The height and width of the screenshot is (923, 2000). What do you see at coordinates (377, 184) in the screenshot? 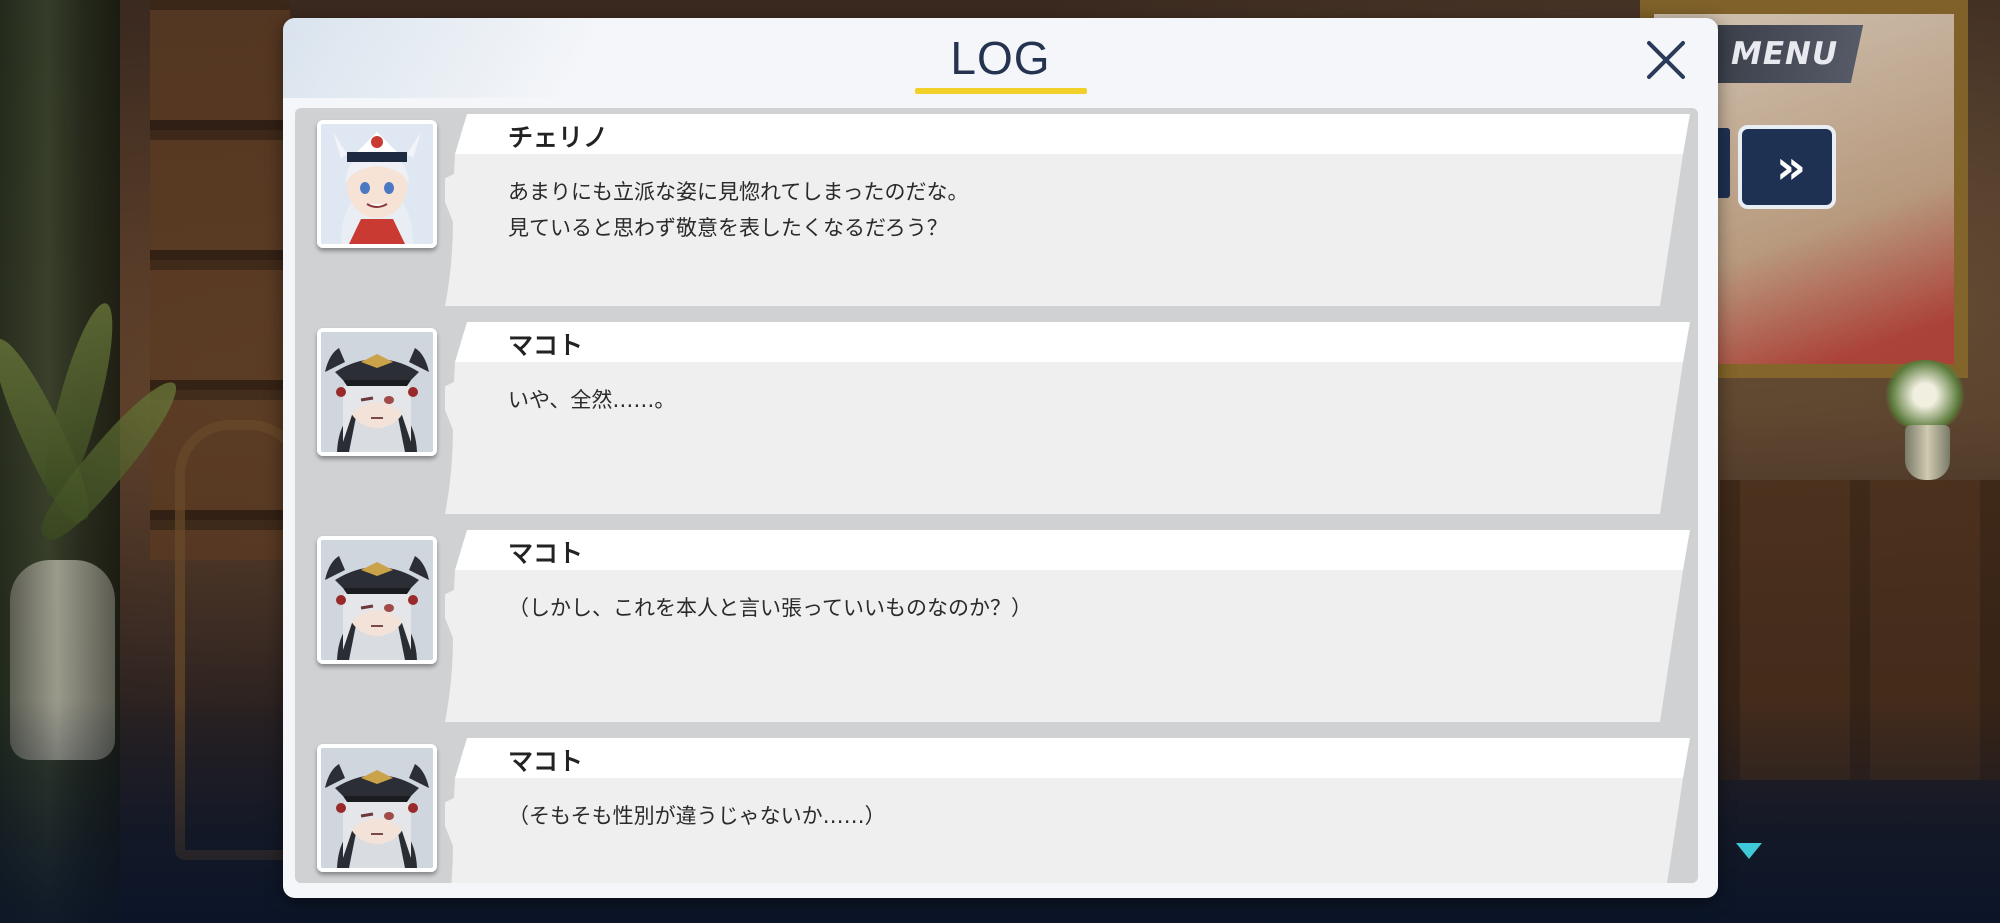
I see `avatar-cherino` at bounding box center [377, 184].